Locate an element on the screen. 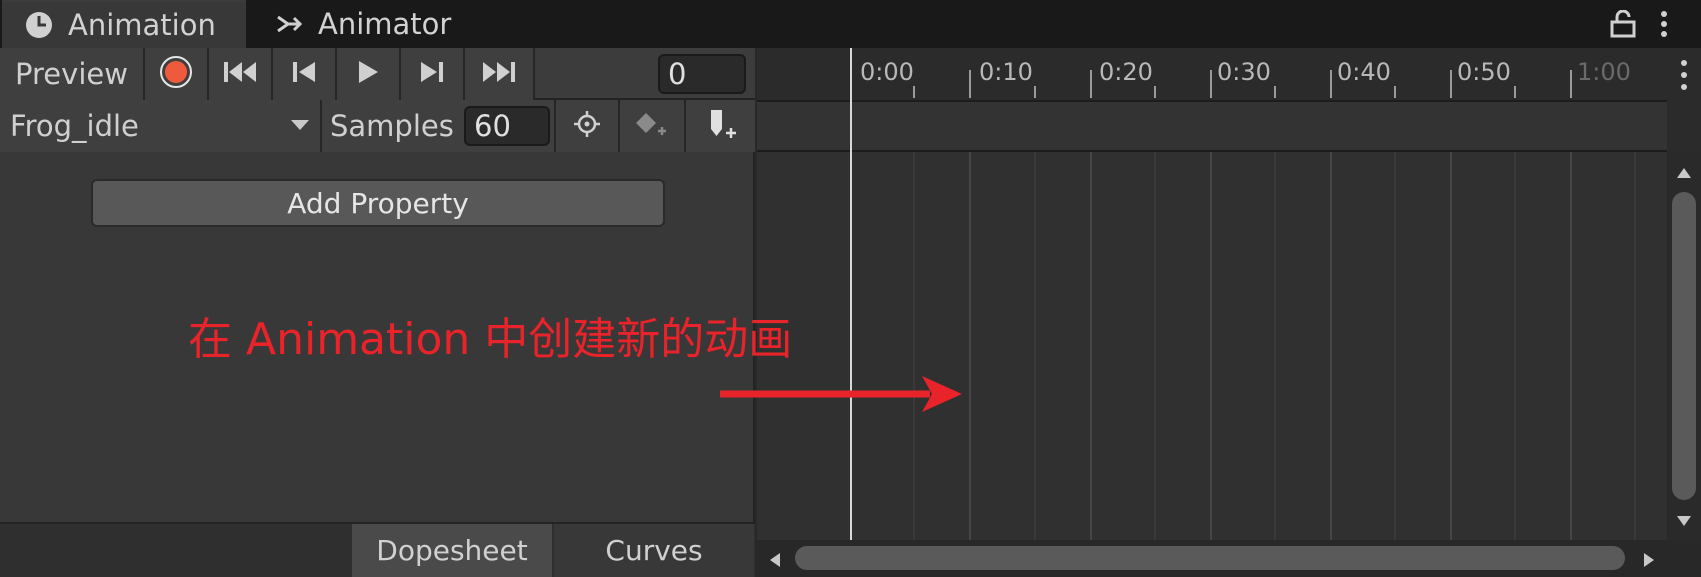  tab-dopesheet-label: Dopesheet is located at coordinates (452, 550).